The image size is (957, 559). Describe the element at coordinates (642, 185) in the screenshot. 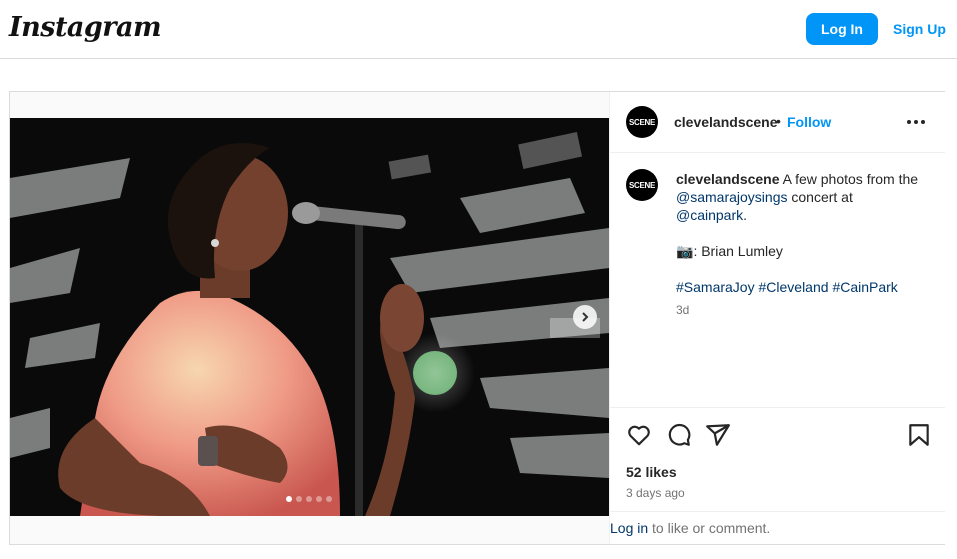

I see `caption-avatar: SCENE` at that location.